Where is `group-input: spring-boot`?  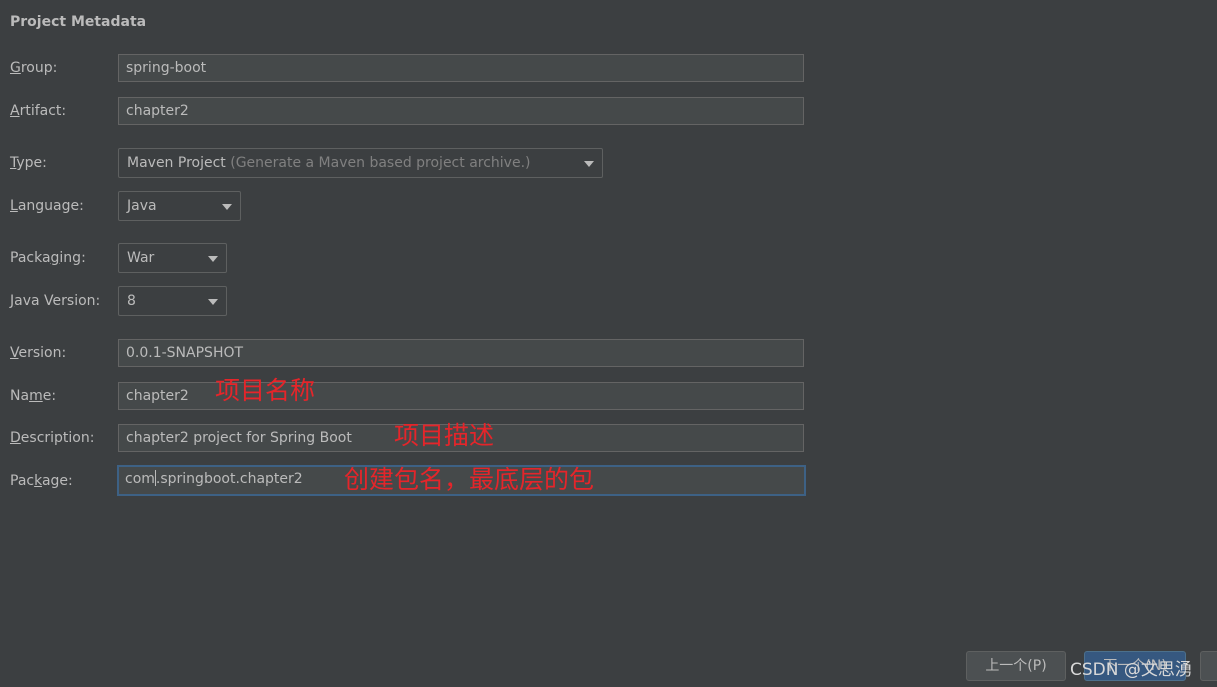
group-input: spring-boot is located at coordinates (461, 68).